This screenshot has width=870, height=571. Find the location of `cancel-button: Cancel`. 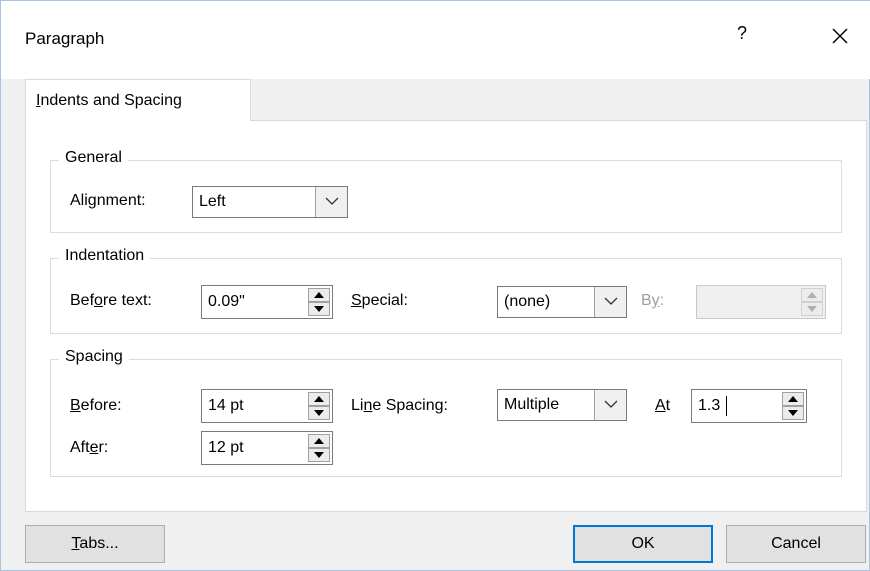

cancel-button: Cancel is located at coordinates (796, 544).